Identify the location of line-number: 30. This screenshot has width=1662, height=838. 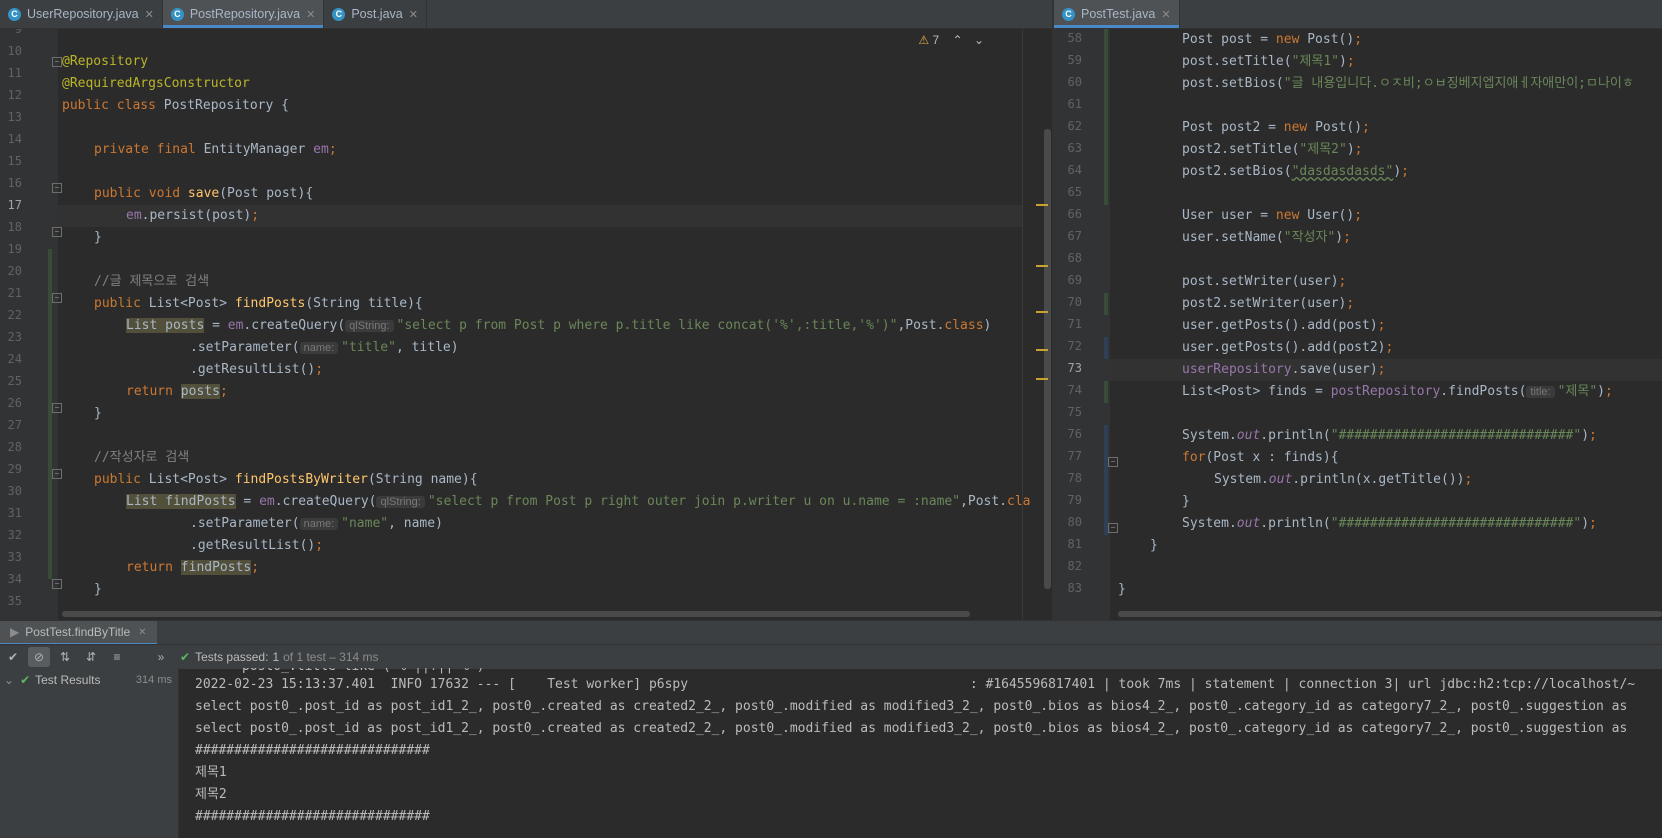
(14, 491).